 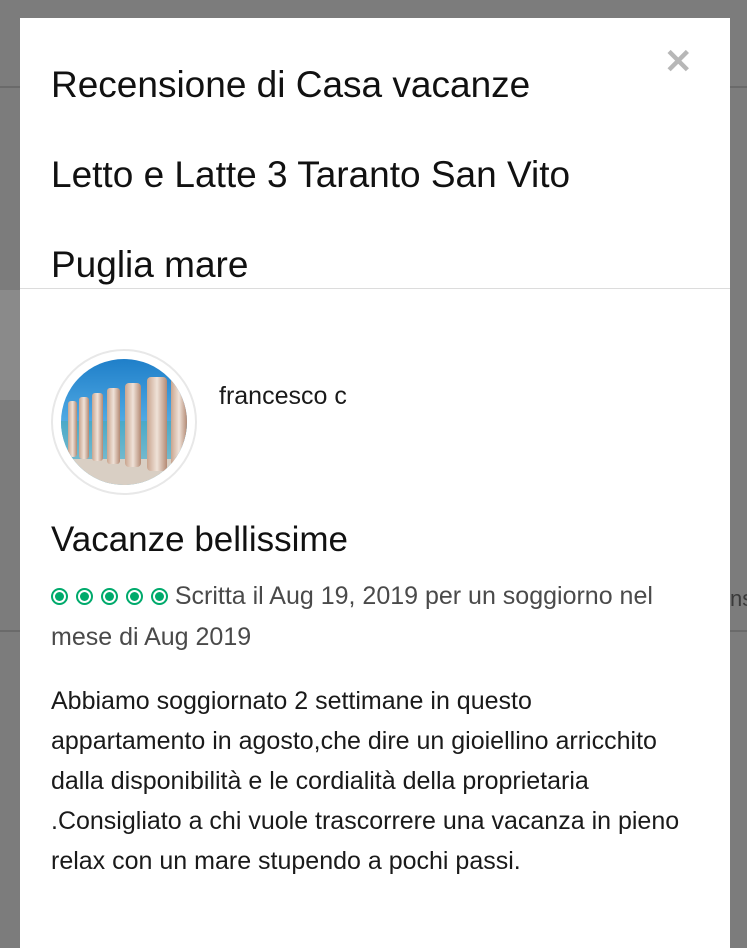 I want to click on background-partial-text: ns, so click(x=738, y=598).